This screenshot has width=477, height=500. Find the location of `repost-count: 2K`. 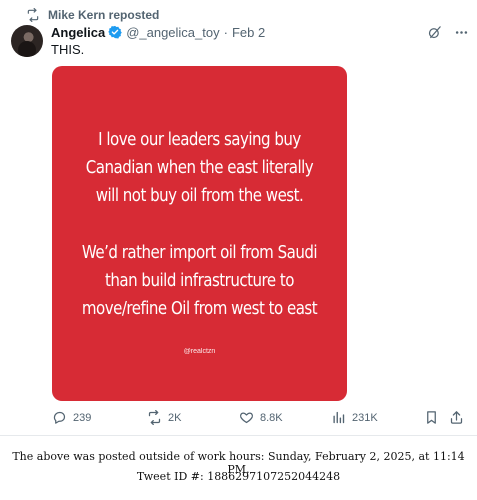

repost-count: 2K is located at coordinates (175, 417).